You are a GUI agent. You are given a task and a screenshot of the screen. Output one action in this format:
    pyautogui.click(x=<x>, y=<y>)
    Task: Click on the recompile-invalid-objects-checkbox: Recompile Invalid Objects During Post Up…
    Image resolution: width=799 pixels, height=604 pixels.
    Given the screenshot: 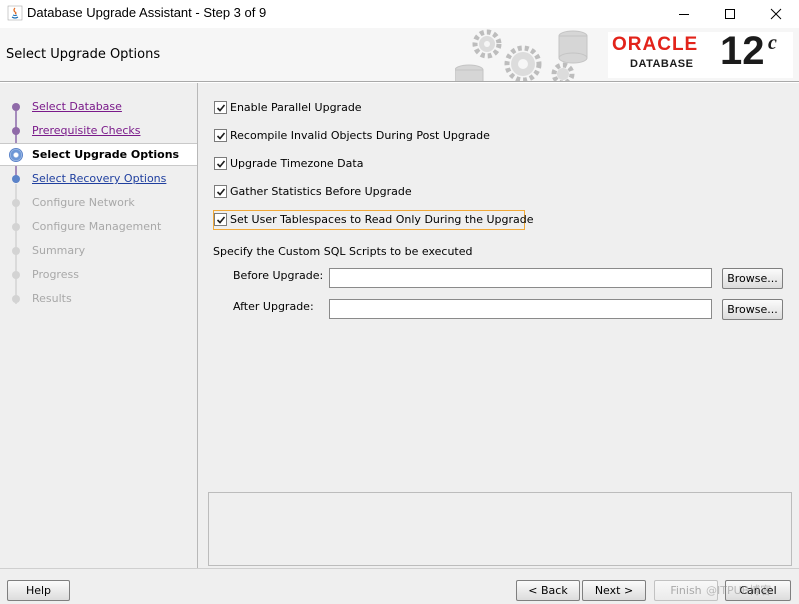 What is the action you would take?
    pyautogui.click(x=352, y=137)
    